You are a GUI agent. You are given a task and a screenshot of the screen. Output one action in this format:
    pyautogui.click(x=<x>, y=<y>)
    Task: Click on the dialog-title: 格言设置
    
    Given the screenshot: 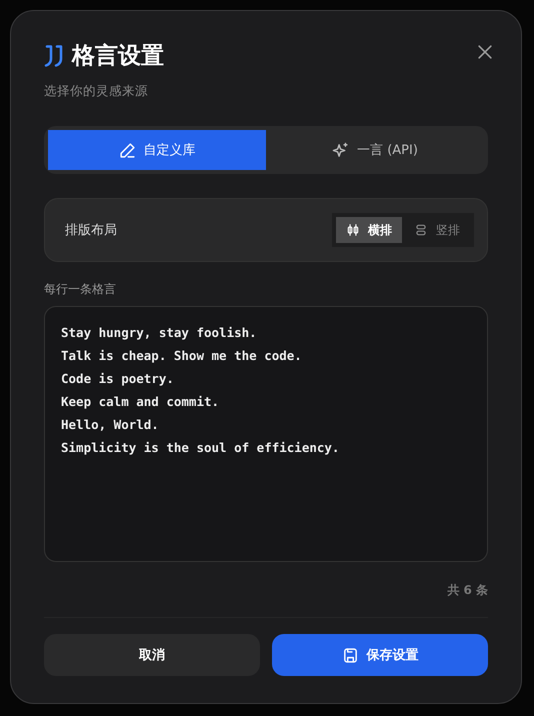 What is the action you would take?
    pyautogui.click(x=118, y=56)
    